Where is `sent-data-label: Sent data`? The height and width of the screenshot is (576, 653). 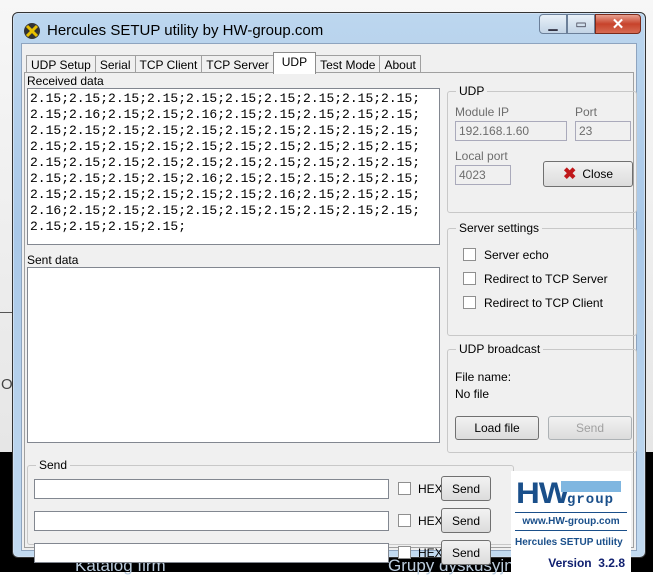
sent-data-label: Sent data is located at coordinates (53, 260).